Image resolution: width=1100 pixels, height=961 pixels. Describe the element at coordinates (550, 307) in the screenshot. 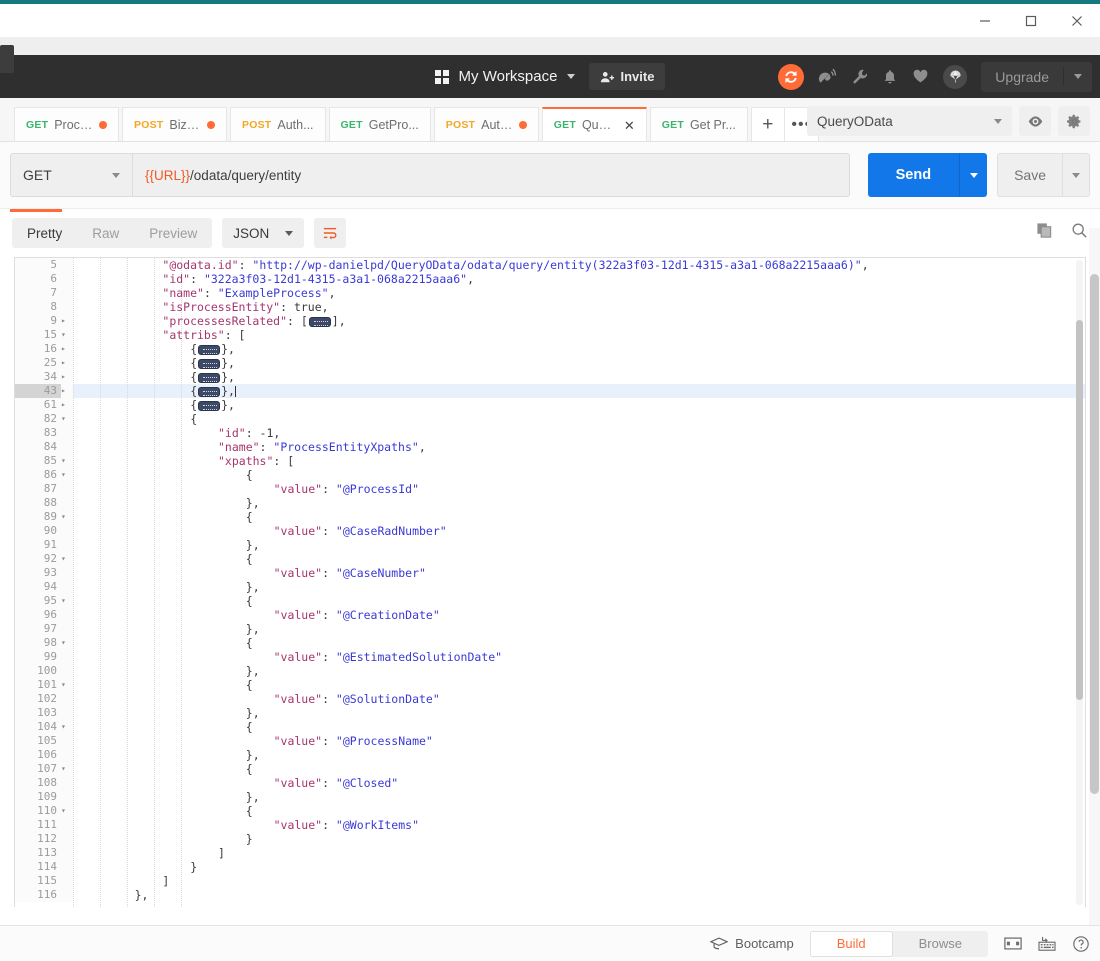

I see `code-line: 8 "isProcessEntity": true,` at that location.